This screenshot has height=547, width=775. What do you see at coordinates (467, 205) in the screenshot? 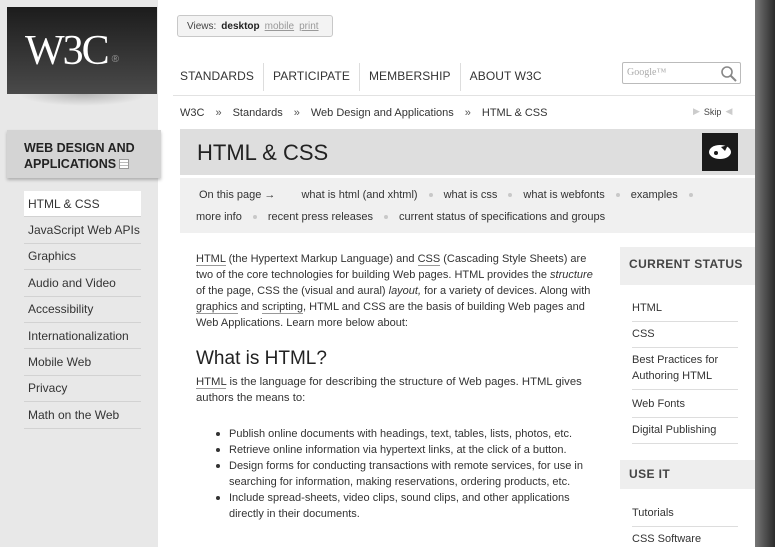
I see `on-this-page-box` at bounding box center [467, 205].